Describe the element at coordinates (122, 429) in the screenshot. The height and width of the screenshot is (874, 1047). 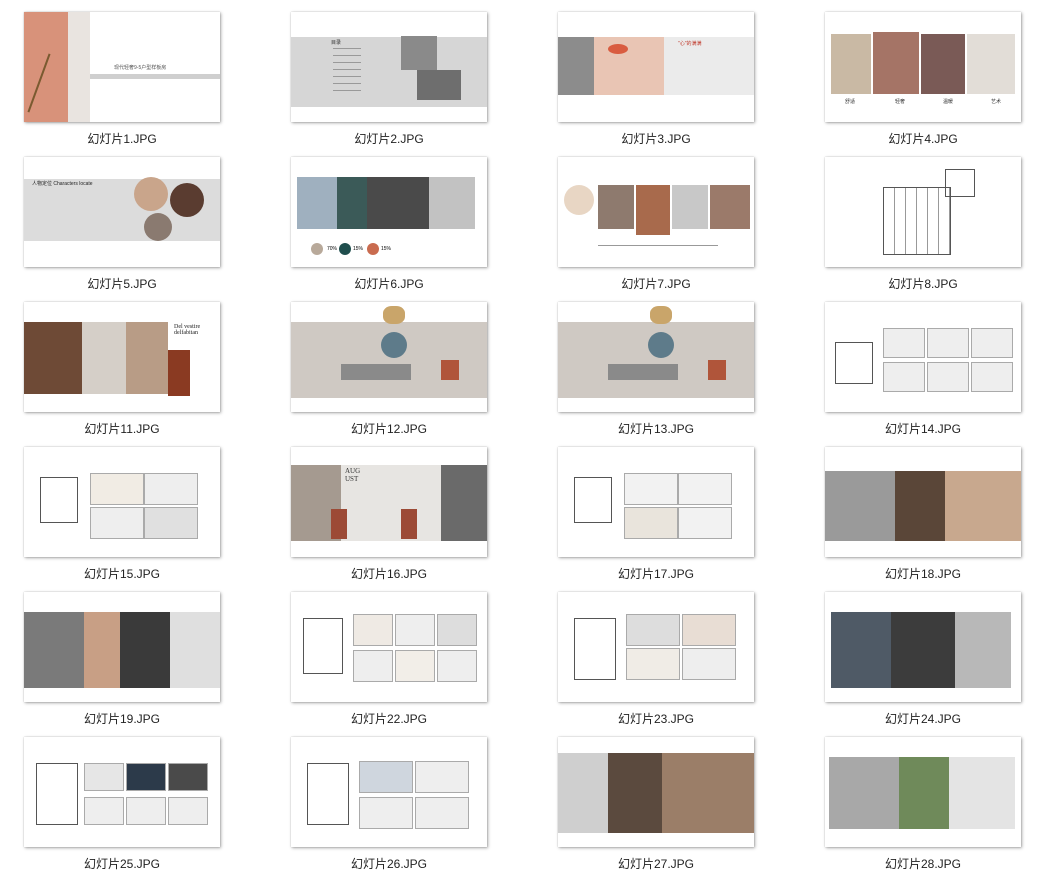
I see `file-name: 幻灯片11.JPG` at that location.